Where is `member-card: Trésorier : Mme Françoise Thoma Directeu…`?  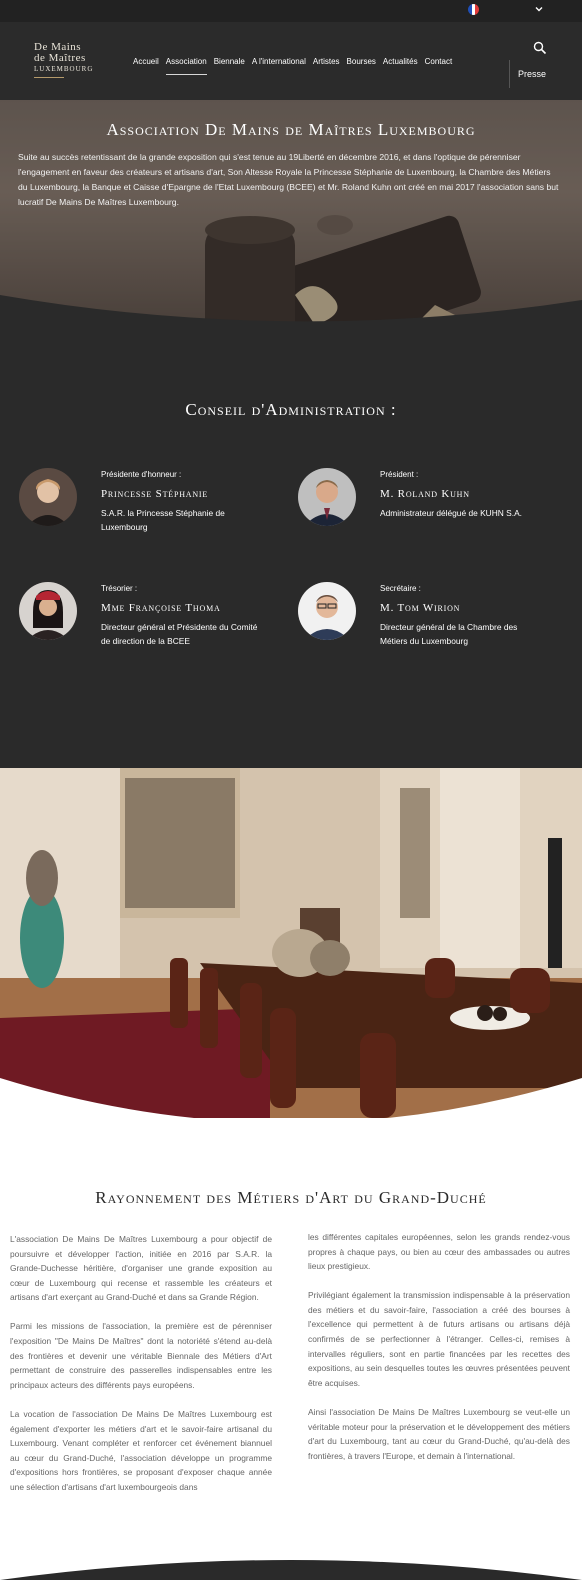 member-card: Trésorier : Mme Françoise Thoma Directeu… is located at coordinates (139, 627).